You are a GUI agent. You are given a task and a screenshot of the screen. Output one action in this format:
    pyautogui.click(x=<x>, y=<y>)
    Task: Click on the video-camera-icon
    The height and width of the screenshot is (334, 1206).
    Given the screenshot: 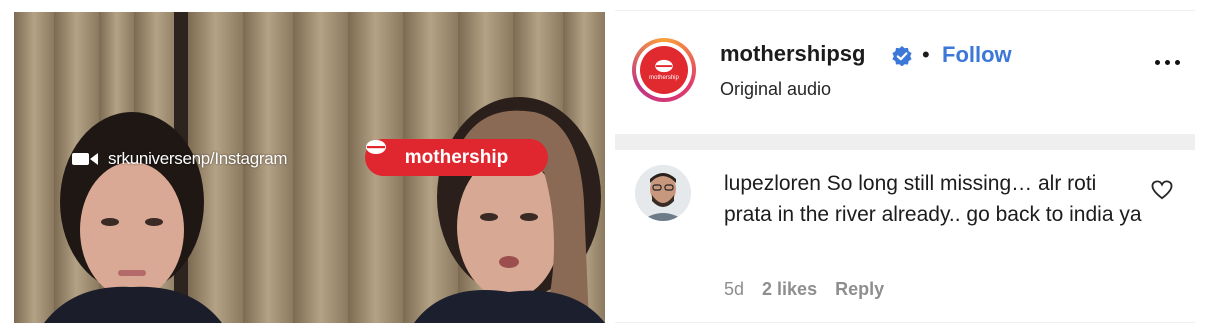 What is the action you would take?
    pyautogui.click(x=85, y=159)
    